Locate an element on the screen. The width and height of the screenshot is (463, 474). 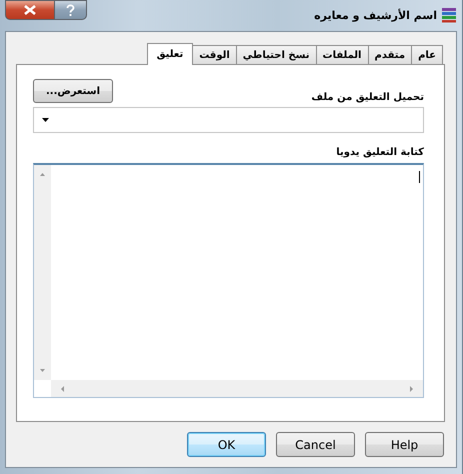
vertical-scrollbar is located at coordinates (42, 272).